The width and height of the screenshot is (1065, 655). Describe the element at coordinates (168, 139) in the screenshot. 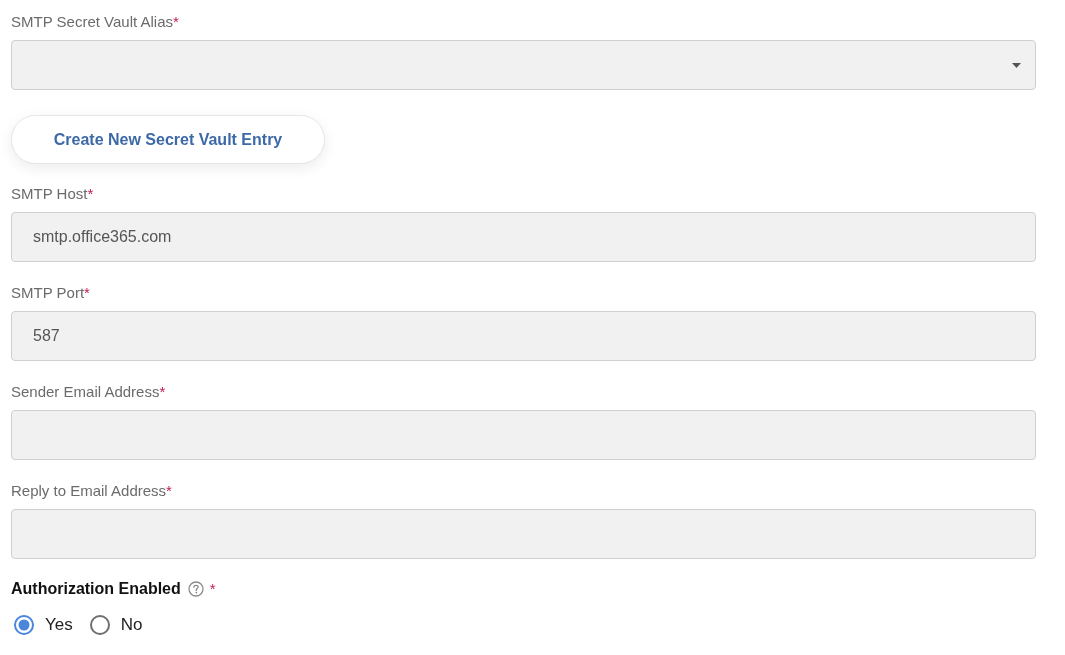

I see `create-vault-entry-button: Create New Secret Vault Entry` at that location.